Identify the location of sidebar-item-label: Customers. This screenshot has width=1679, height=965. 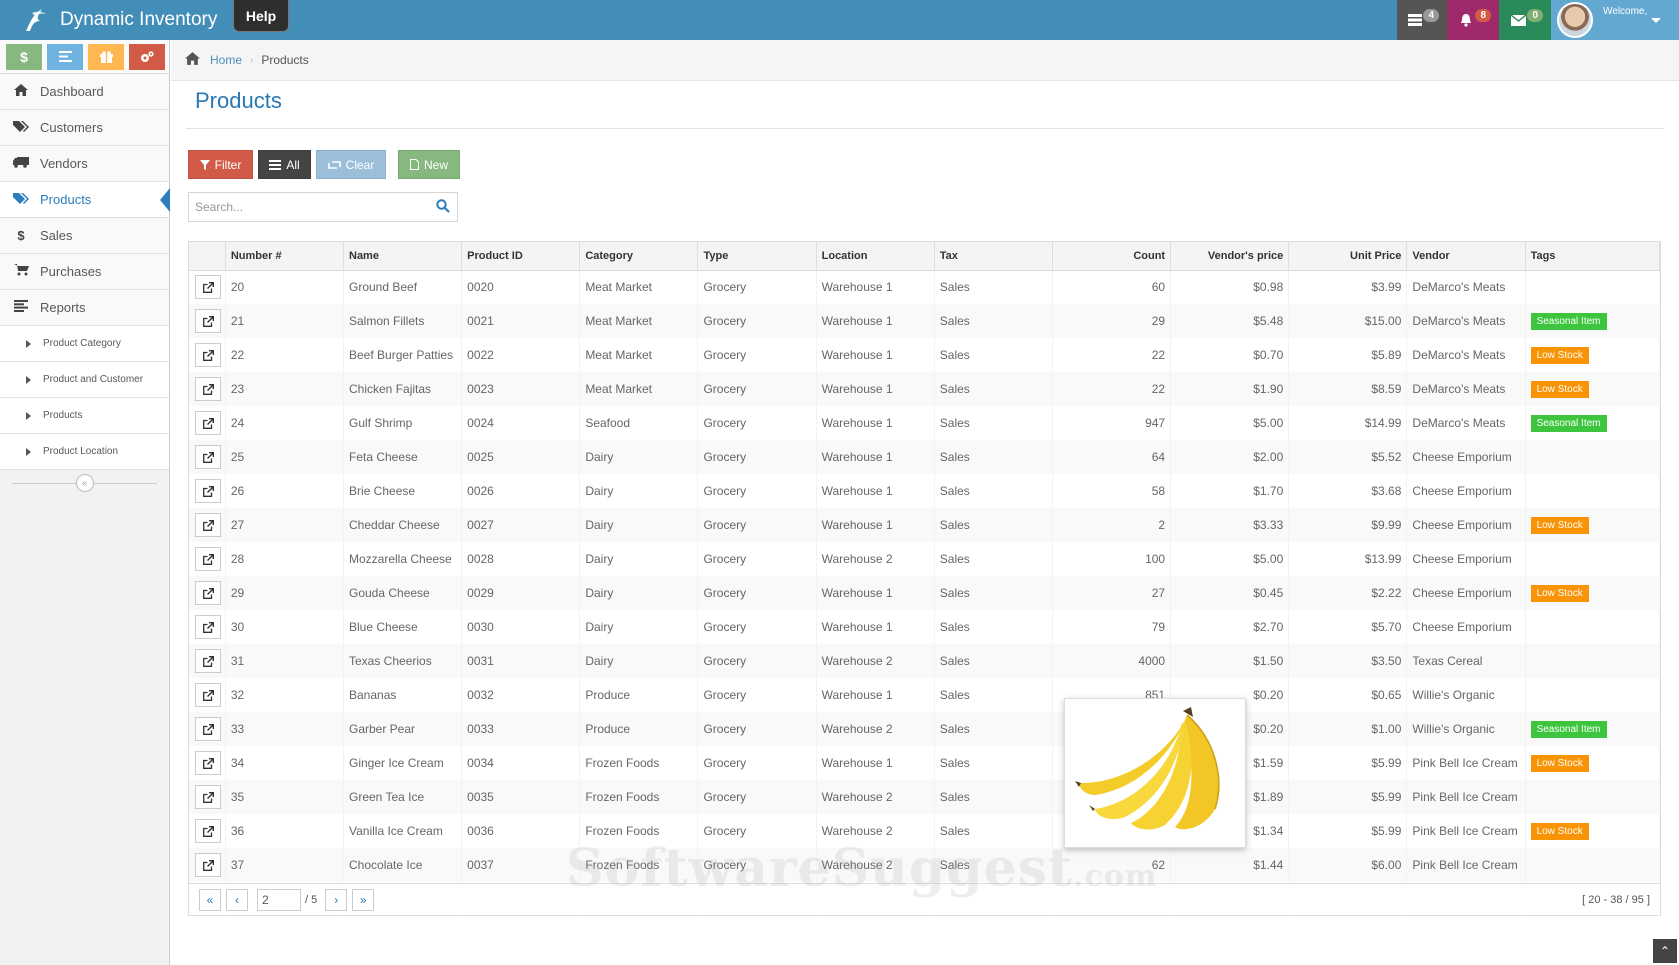
(71, 127).